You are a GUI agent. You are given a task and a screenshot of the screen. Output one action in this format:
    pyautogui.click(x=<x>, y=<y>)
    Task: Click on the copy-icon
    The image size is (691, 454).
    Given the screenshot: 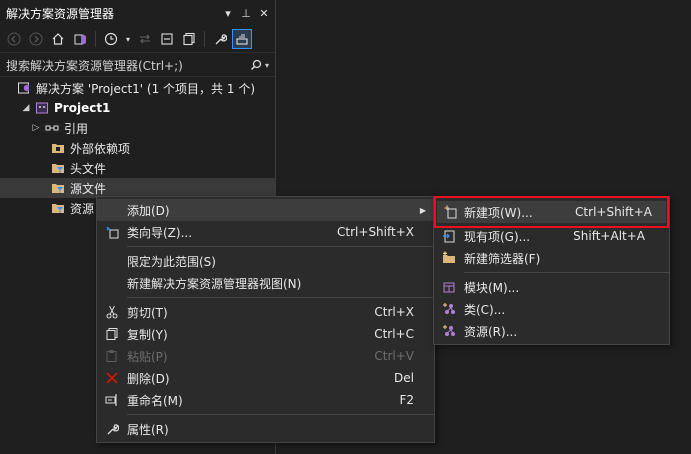 What is the action you would take?
    pyautogui.click(x=112, y=334)
    